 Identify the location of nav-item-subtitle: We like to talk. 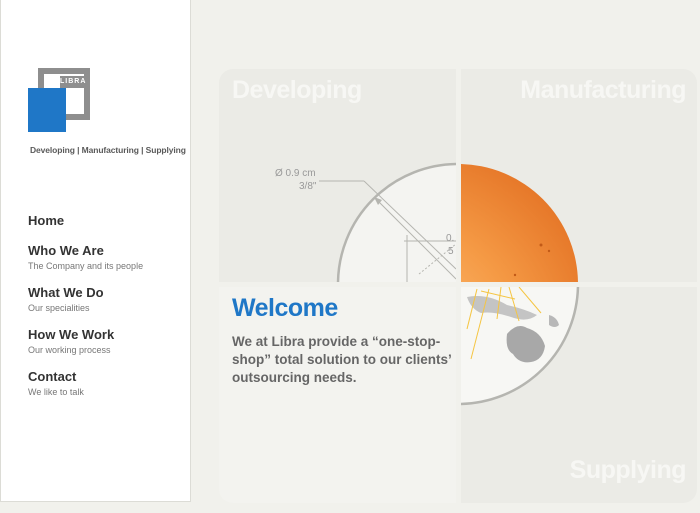
(56, 392).